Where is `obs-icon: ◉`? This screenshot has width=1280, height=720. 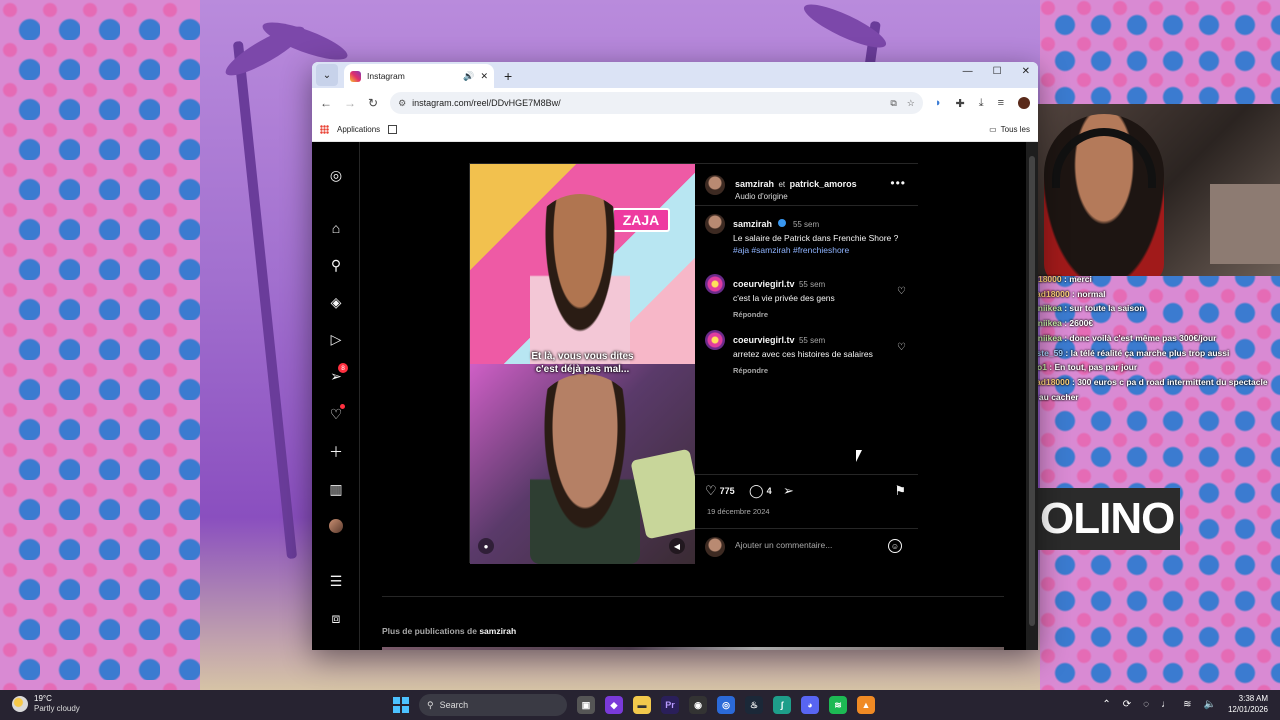
obs-icon: ◉ is located at coordinates (698, 705).